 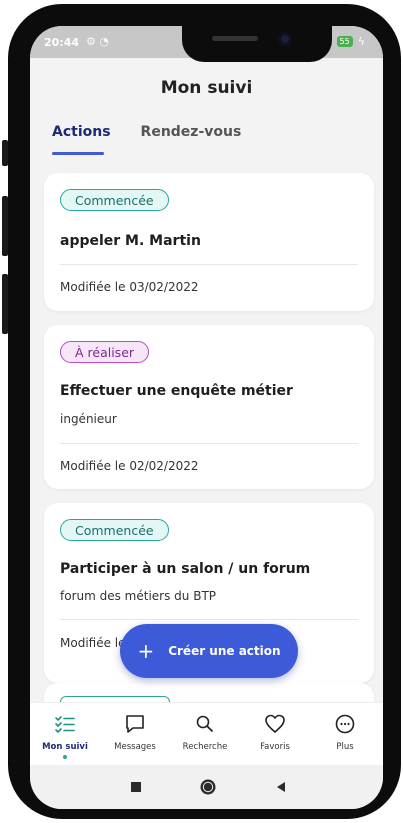 I want to click on checklist-icon, so click(x=65, y=725).